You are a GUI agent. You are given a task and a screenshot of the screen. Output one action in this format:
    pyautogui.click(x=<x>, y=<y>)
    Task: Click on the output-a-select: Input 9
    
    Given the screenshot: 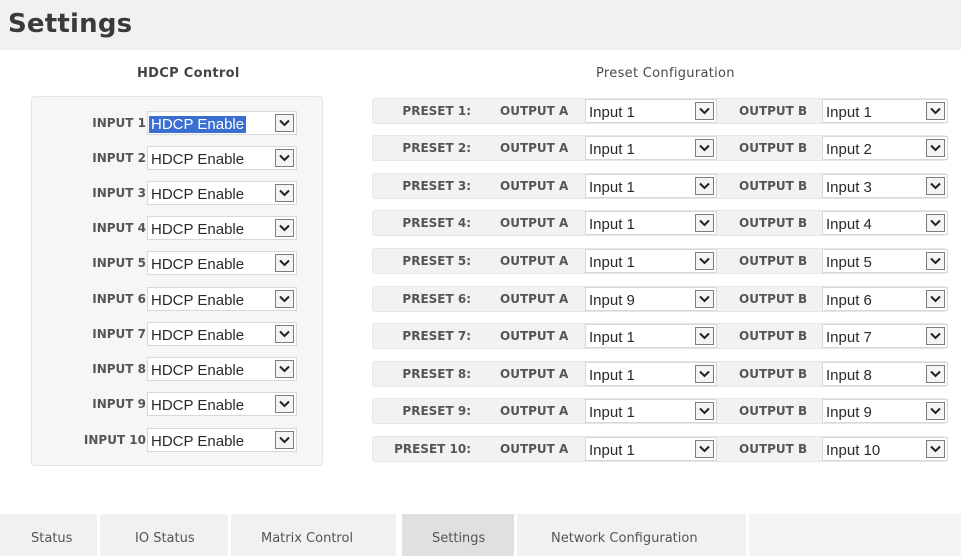 What is the action you would take?
    pyautogui.click(x=651, y=299)
    